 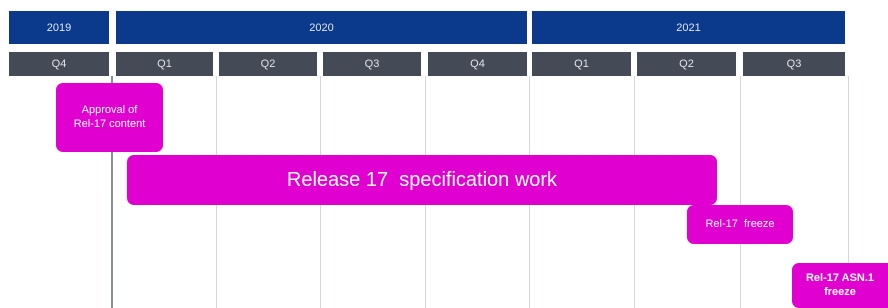 I want to click on quarter-header-2021-q1: Q1, so click(x=581, y=64).